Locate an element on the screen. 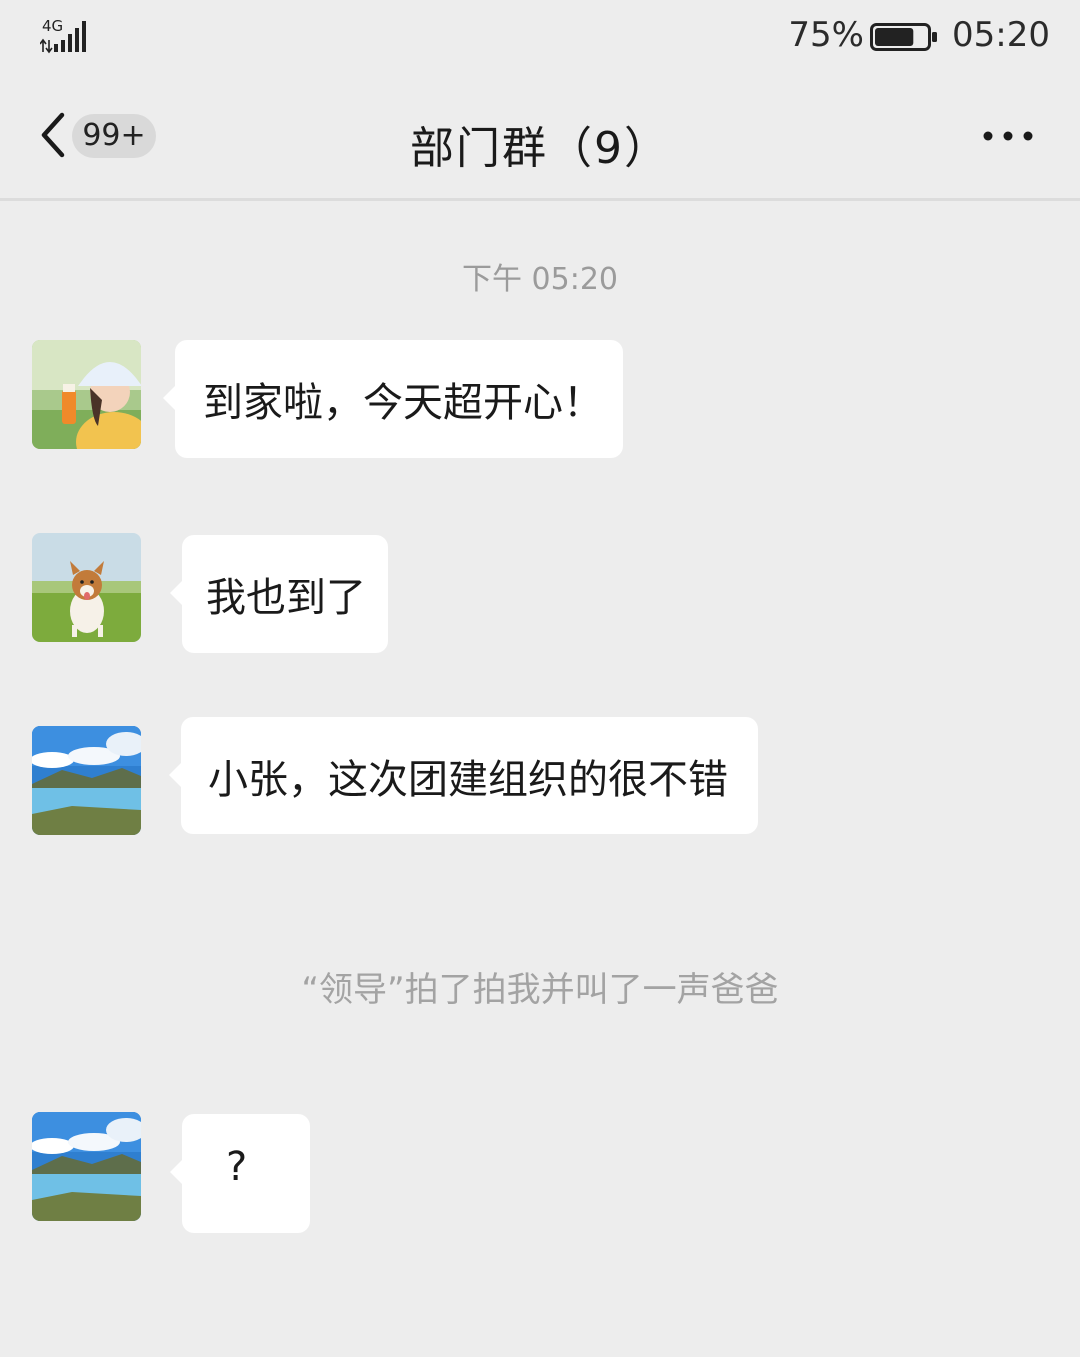  message-bubble: 到家啦，今天超开心！ is located at coordinates (393, 399).